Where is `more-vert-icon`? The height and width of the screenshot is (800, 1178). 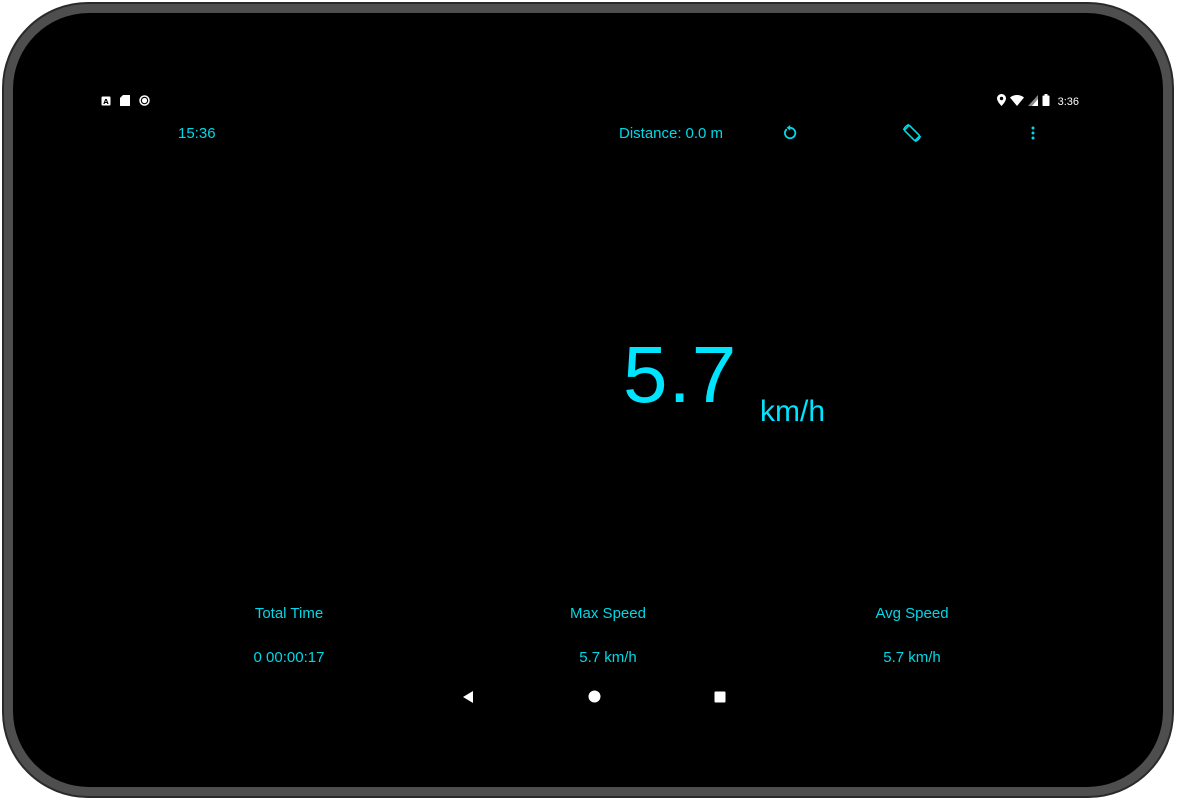 more-vert-icon is located at coordinates (1033, 135).